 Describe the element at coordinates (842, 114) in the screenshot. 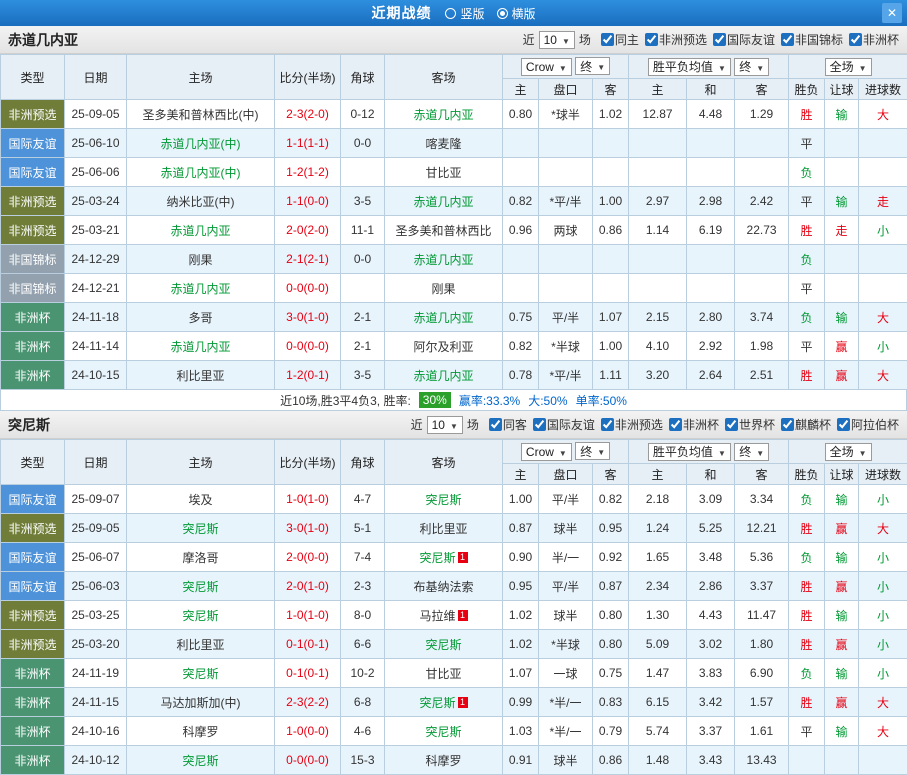

I see `result-asian-cell: 输` at that location.